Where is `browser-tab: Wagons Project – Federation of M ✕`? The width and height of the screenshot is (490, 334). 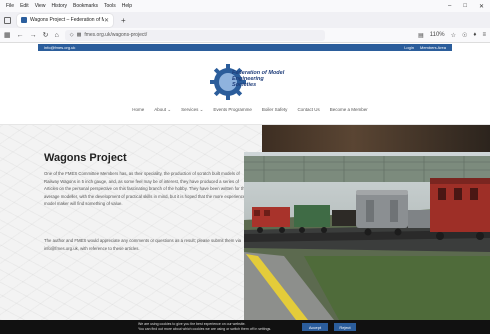
browser-tab: Wagons Project – Federation of M ✕ is located at coordinates (65, 20).